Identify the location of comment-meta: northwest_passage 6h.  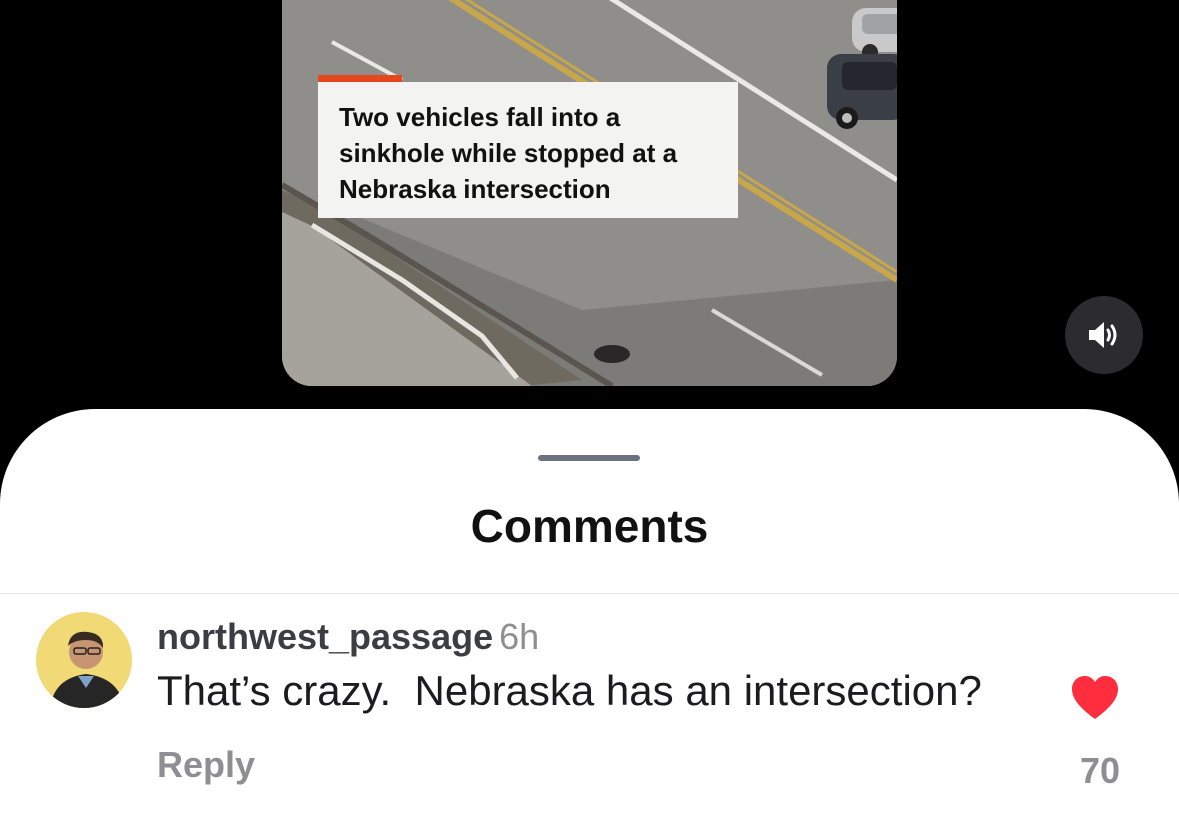
(348, 637).